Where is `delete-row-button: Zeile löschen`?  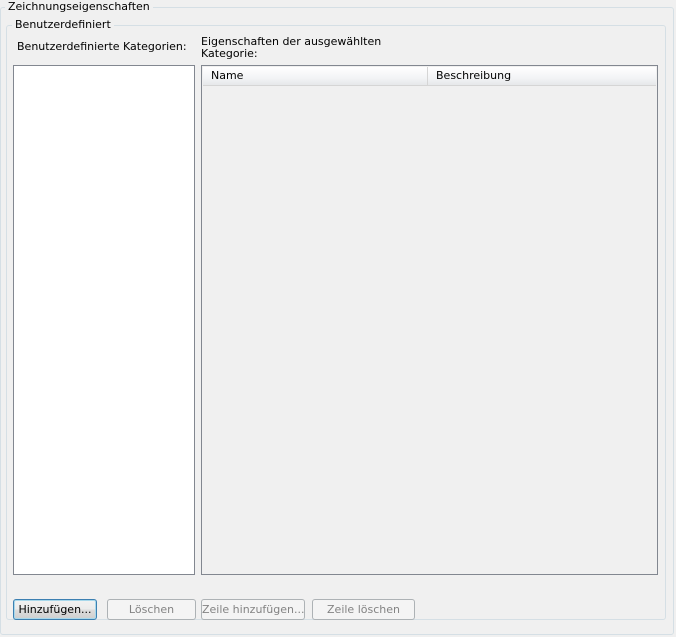 delete-row-button: Zeile löschen is located at coordinates (363, 609).